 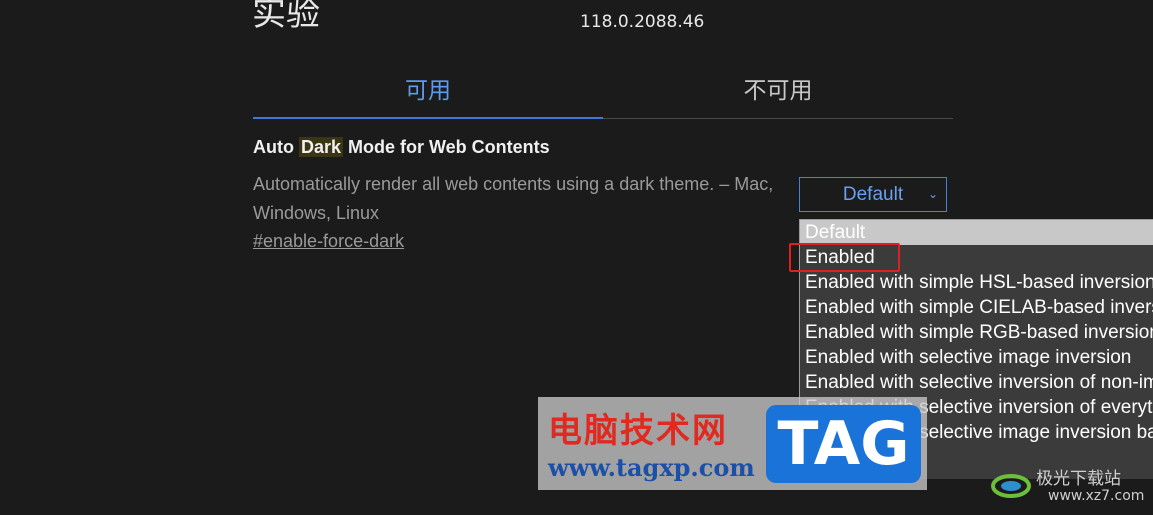 What do you see at coordinates (976, 282) in the screenshot?
I see `dropdown-option: Enabled with simple HSL-based inversion` at bounding box center [976, 282].